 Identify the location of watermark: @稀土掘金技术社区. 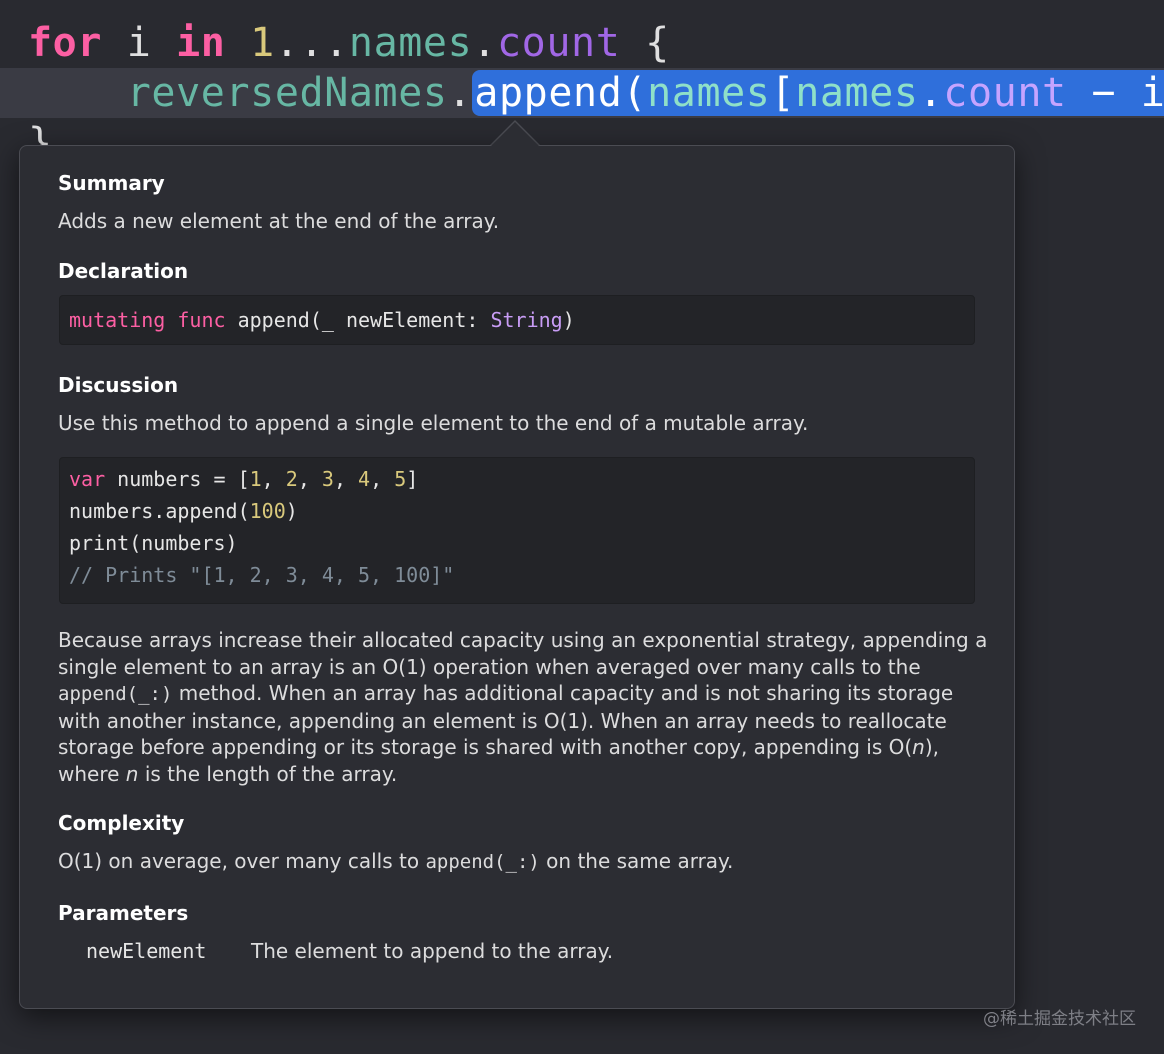
(1059, 1019).